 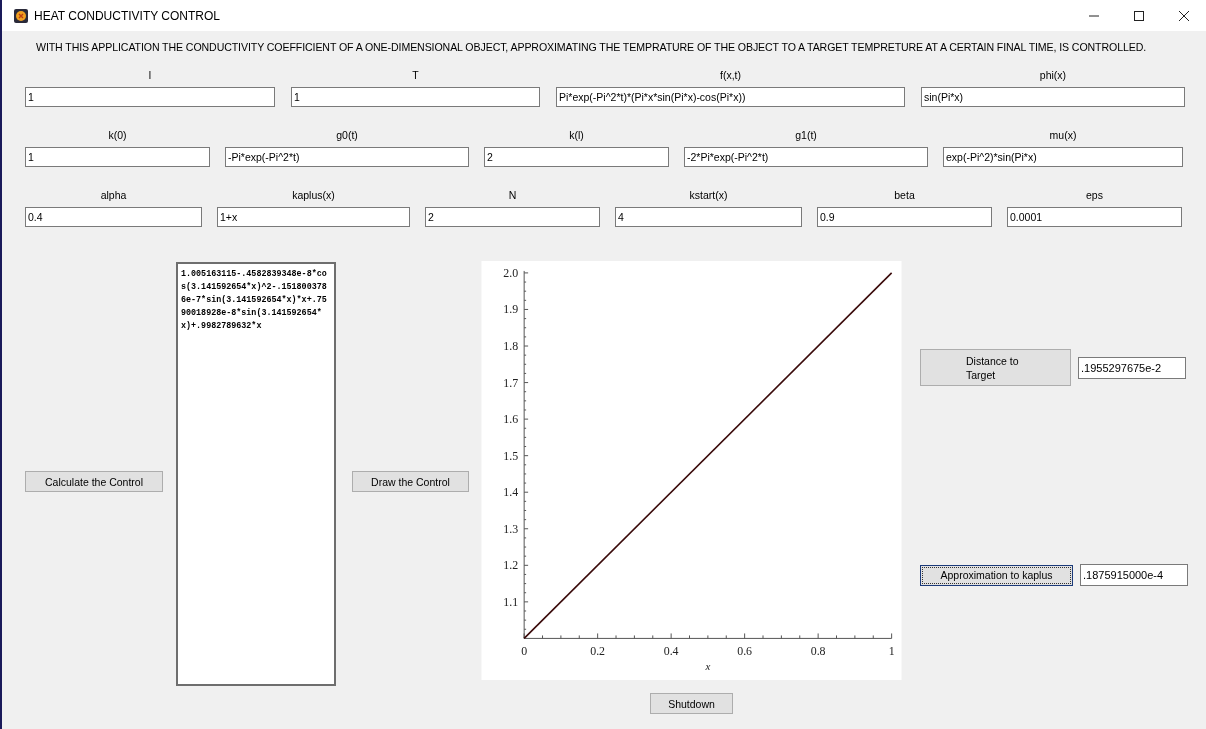 I want to click on field-label: phi(x), so click(x=1053, y=76).